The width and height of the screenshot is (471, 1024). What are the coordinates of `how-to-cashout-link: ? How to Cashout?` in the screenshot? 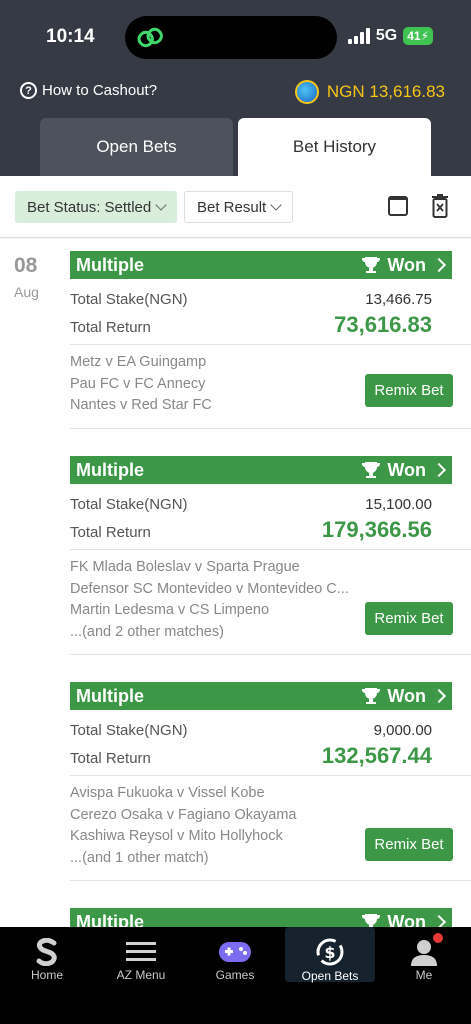 It's located at (88, 90).